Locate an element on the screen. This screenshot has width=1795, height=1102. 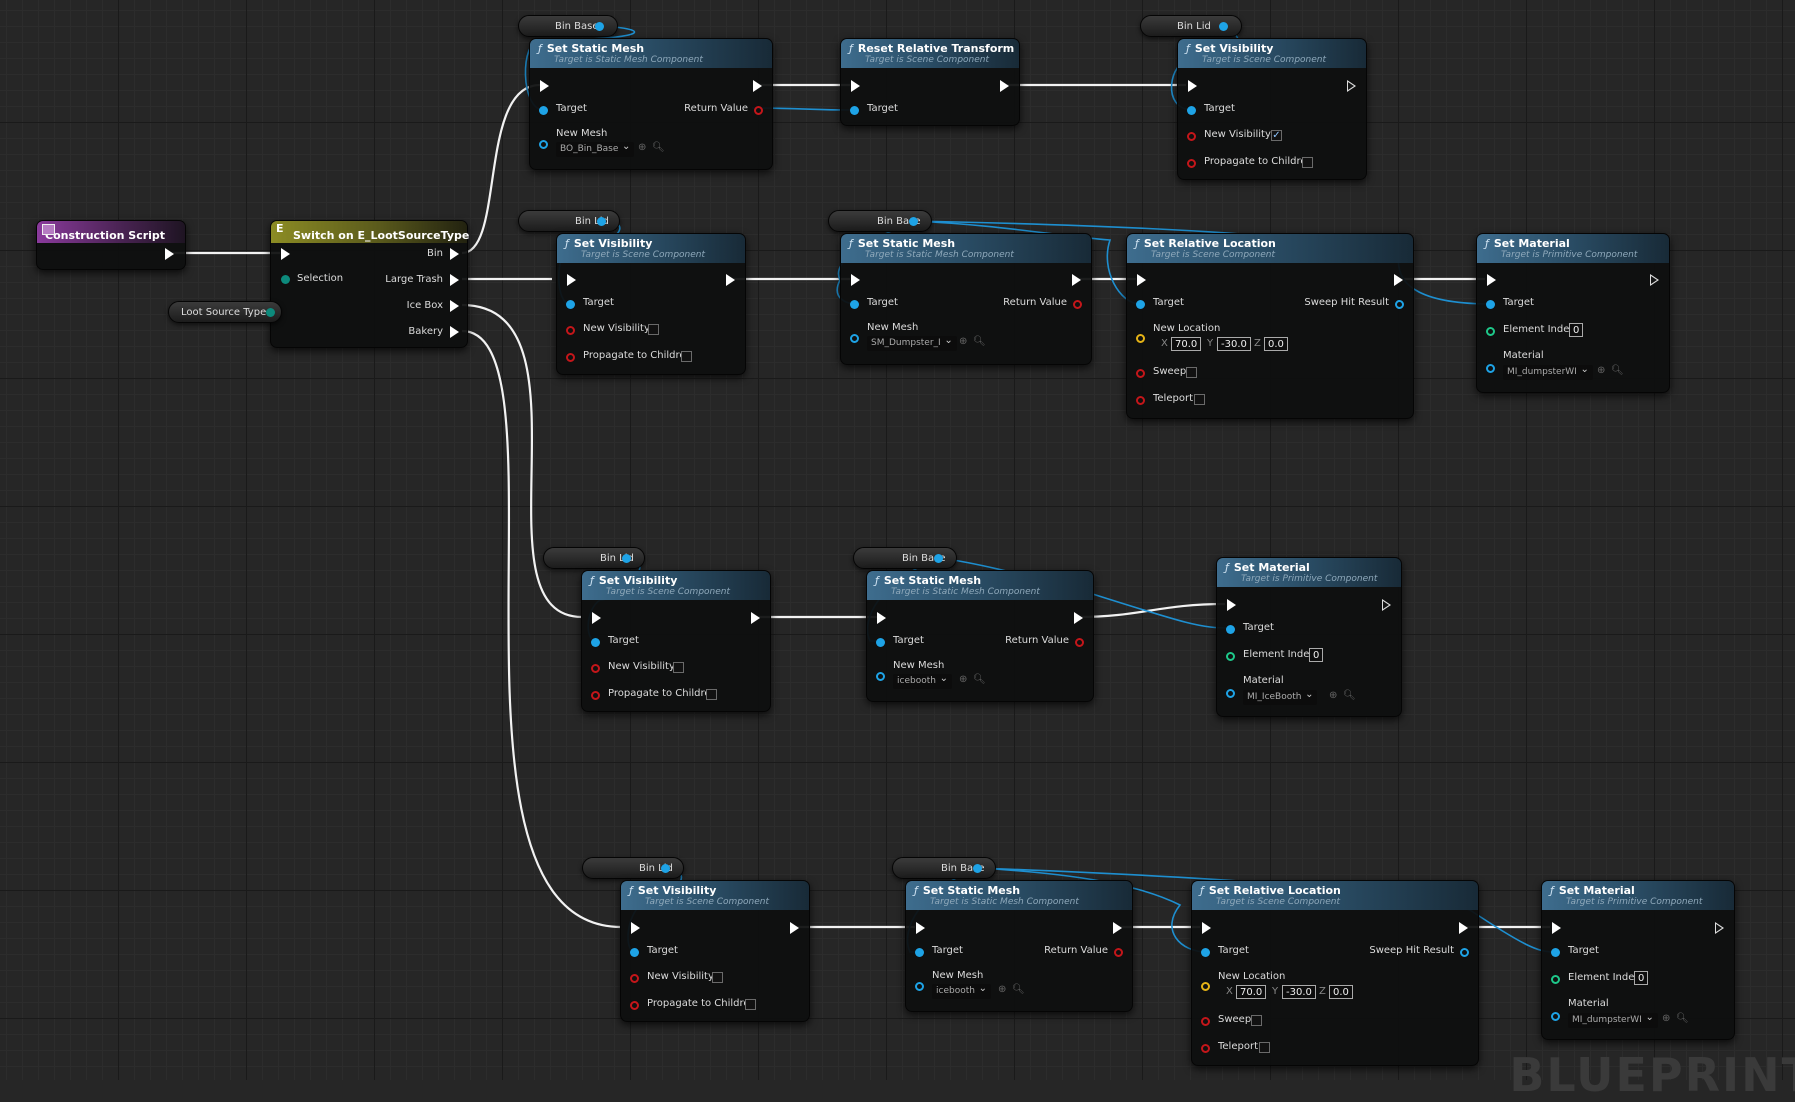
new-location-pin is located at coordinates (1140, 338).